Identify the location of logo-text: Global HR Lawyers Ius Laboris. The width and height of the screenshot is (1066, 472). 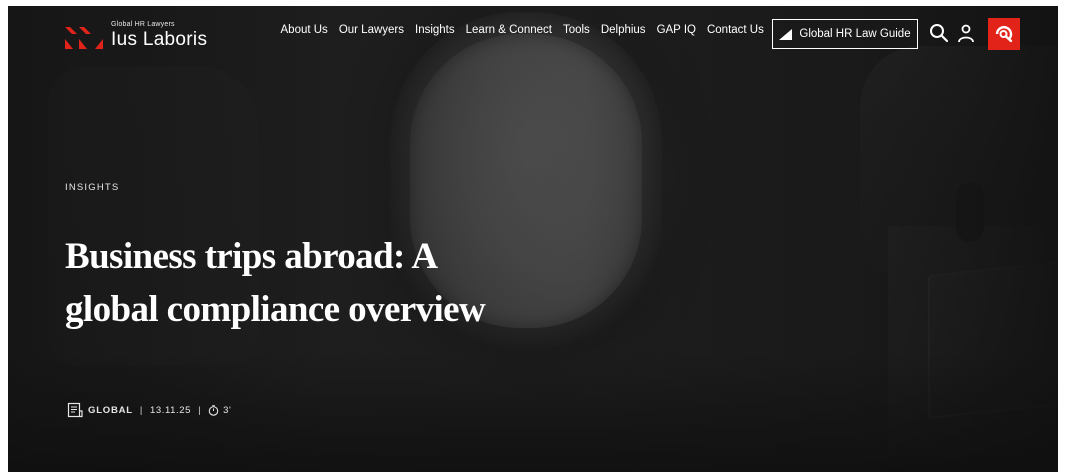
(159, 35).